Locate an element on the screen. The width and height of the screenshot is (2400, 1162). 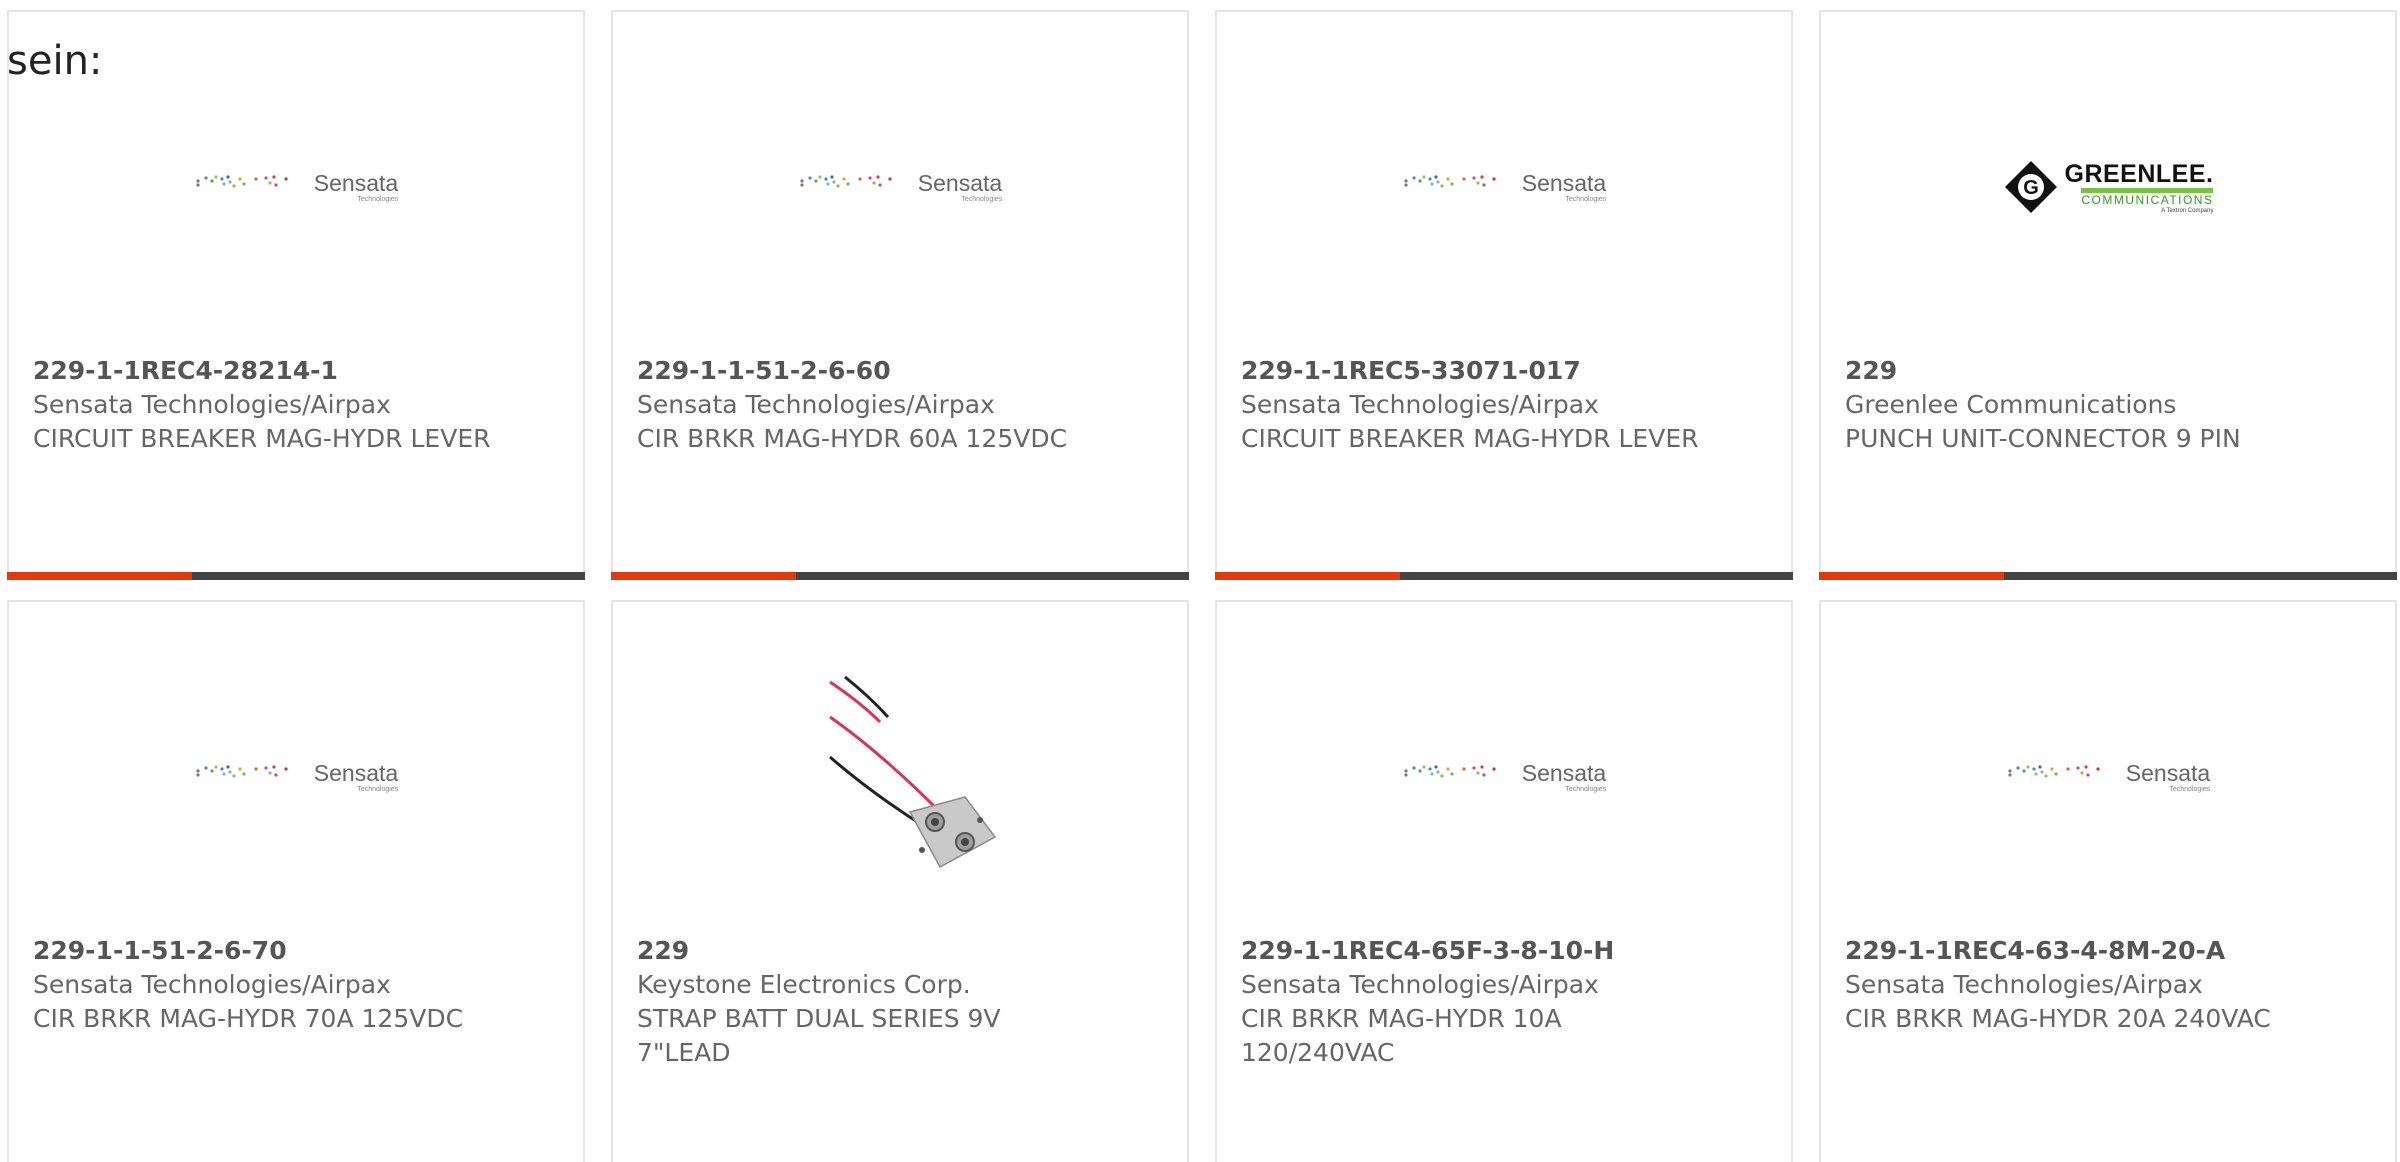
manufacturer: Keystone Electronics Corp. is located at coordinates (804, 984).